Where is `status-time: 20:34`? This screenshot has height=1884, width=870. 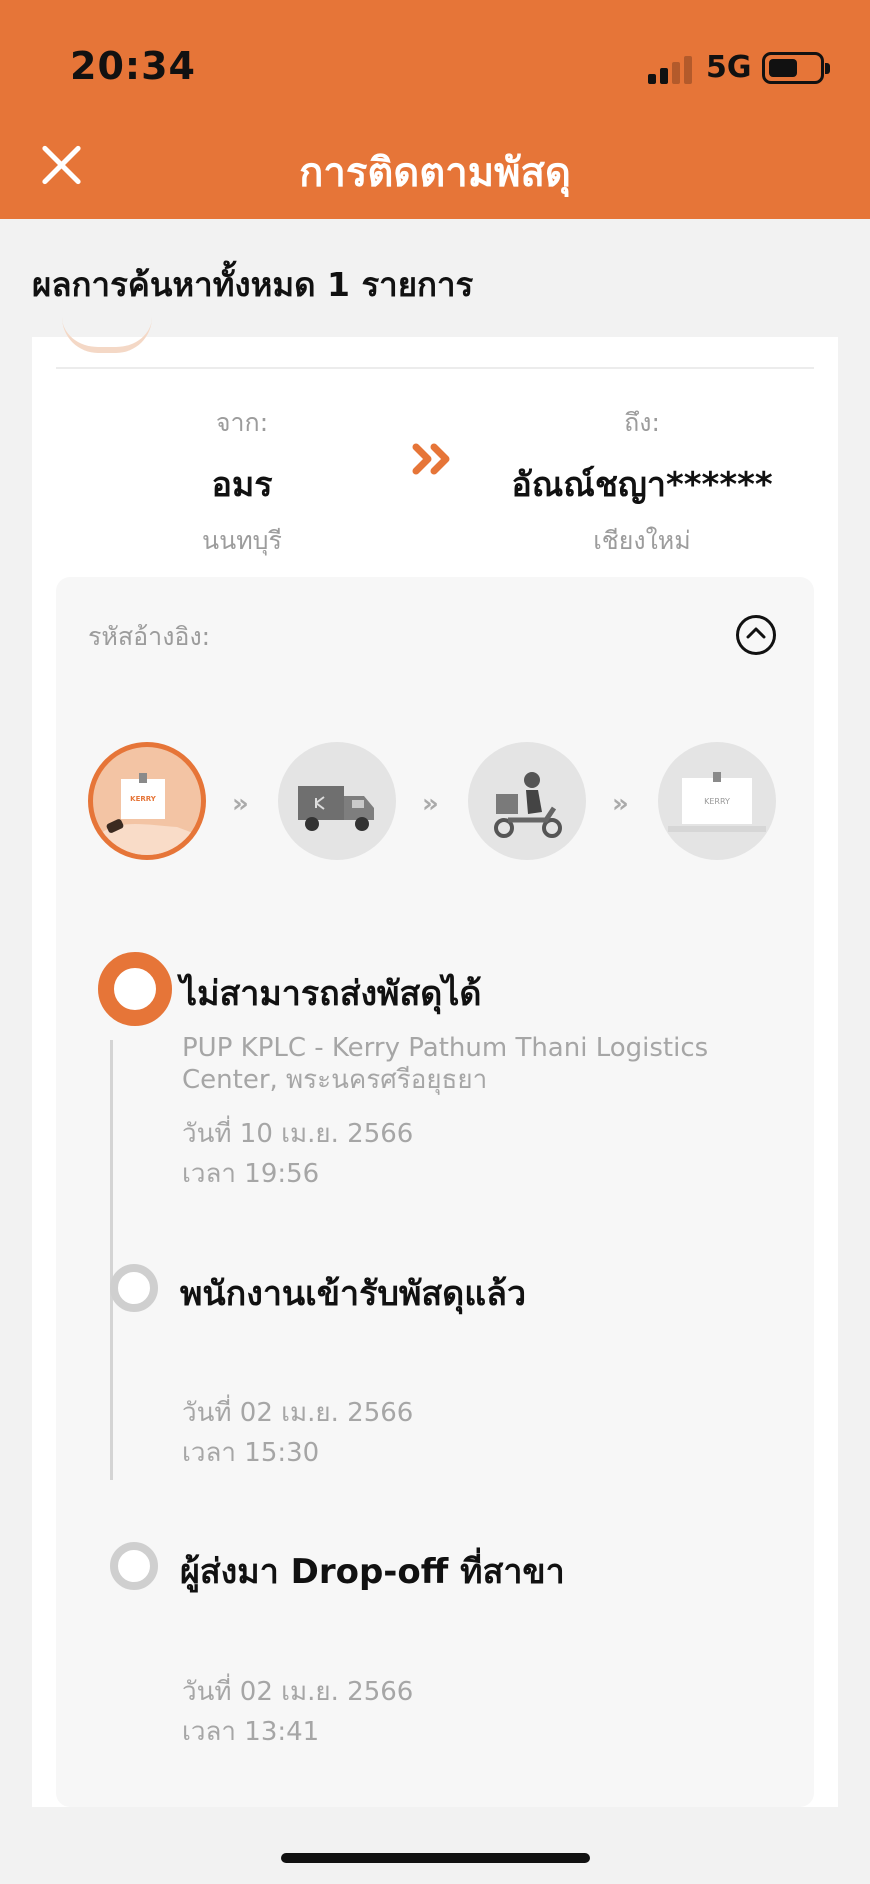 status-time: 20:34 is located at coordinates (133, 66).